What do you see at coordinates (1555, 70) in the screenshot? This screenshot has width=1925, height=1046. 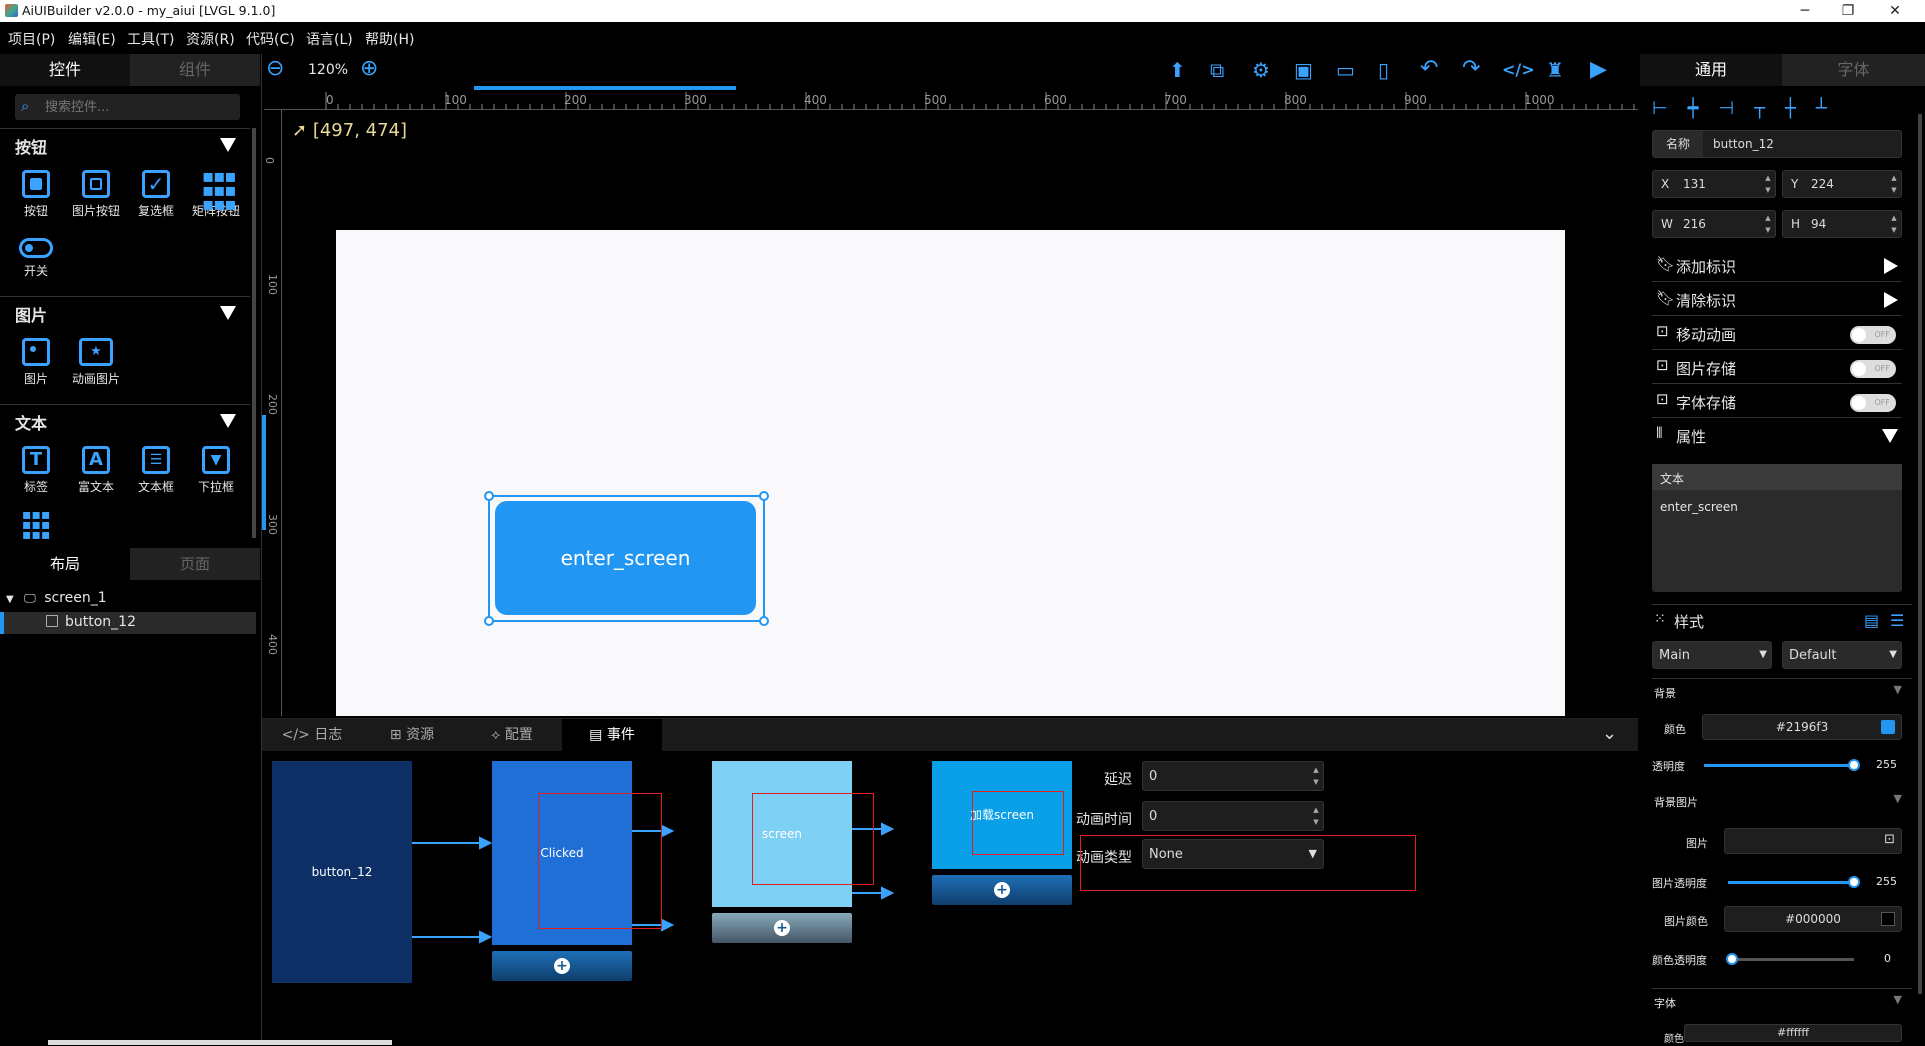 I see `clean-icon: ♜` at bounding box center [1555, 70].